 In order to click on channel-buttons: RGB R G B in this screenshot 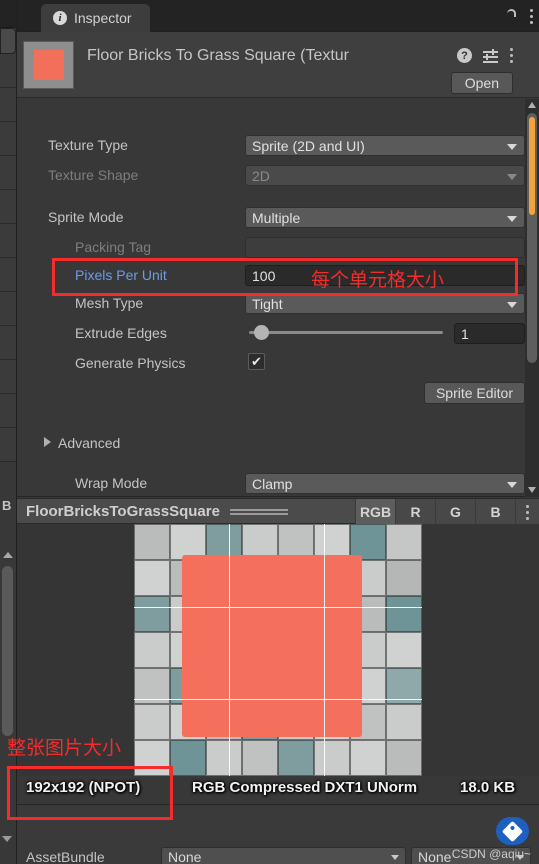, I will do `click(447, 512)`.